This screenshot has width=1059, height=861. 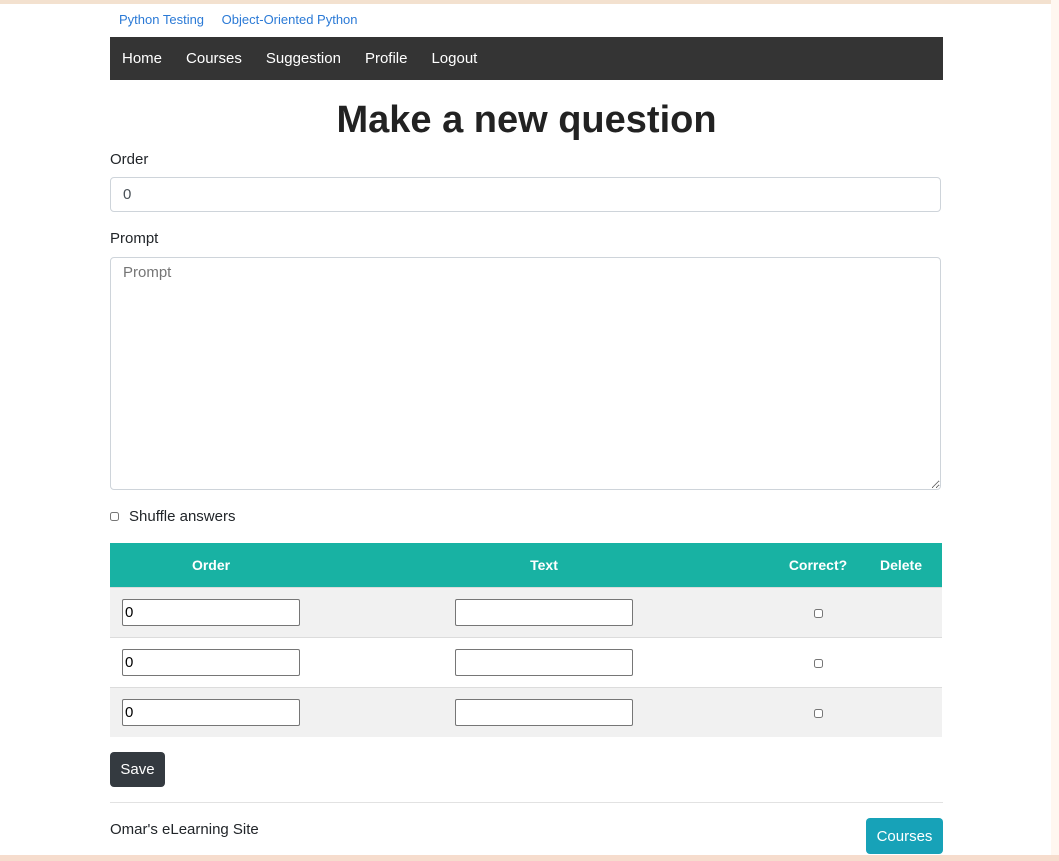 What do you see at coordinates (901, 565) in the screenshot?
I see `header-delete: Delete` at bounding box center [901, 565].